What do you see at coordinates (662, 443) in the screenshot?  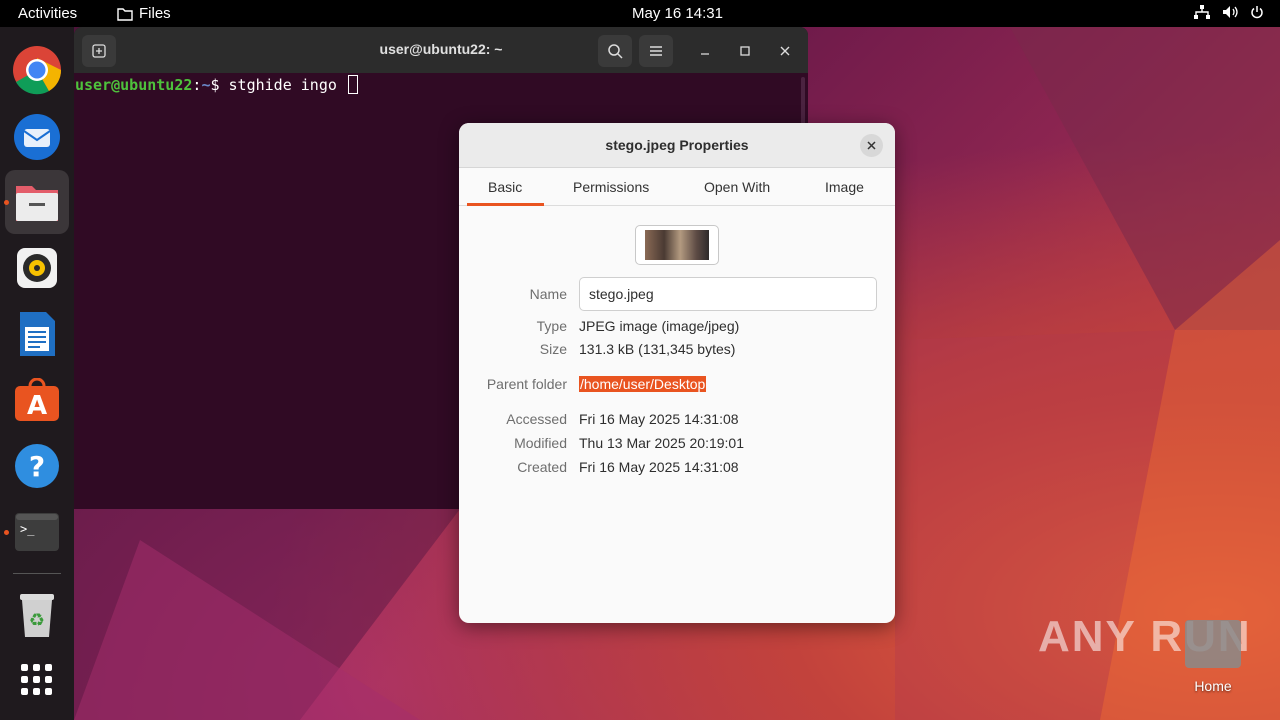 I see `modified-value: Thu 13 Mar 2025 20:19:01` at bounding box center [662, 443].